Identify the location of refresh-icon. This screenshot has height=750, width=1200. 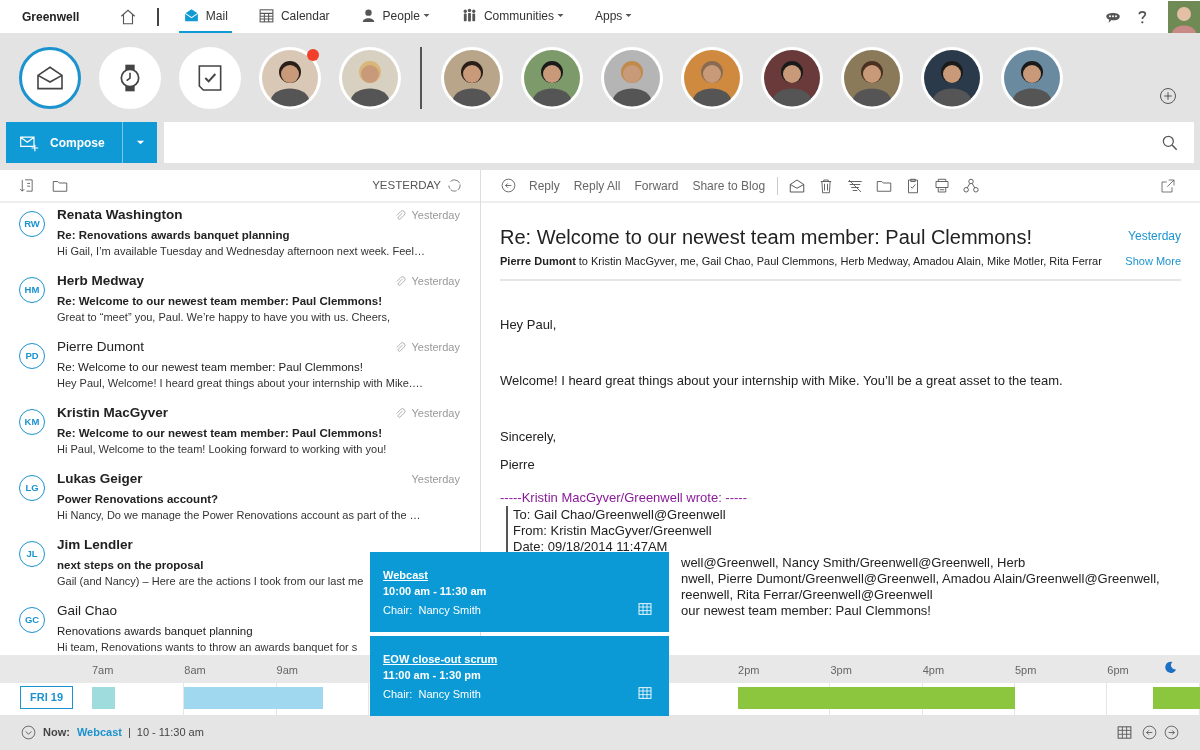
(454, 185).